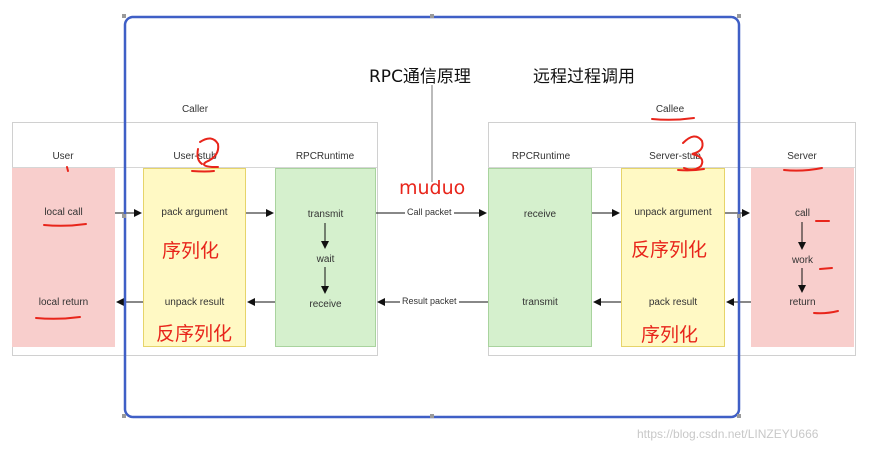 The image size is (886, 451). Describe the element at coordinates (65, 225) in the screenshot. I see `underline-local-call` at that location.